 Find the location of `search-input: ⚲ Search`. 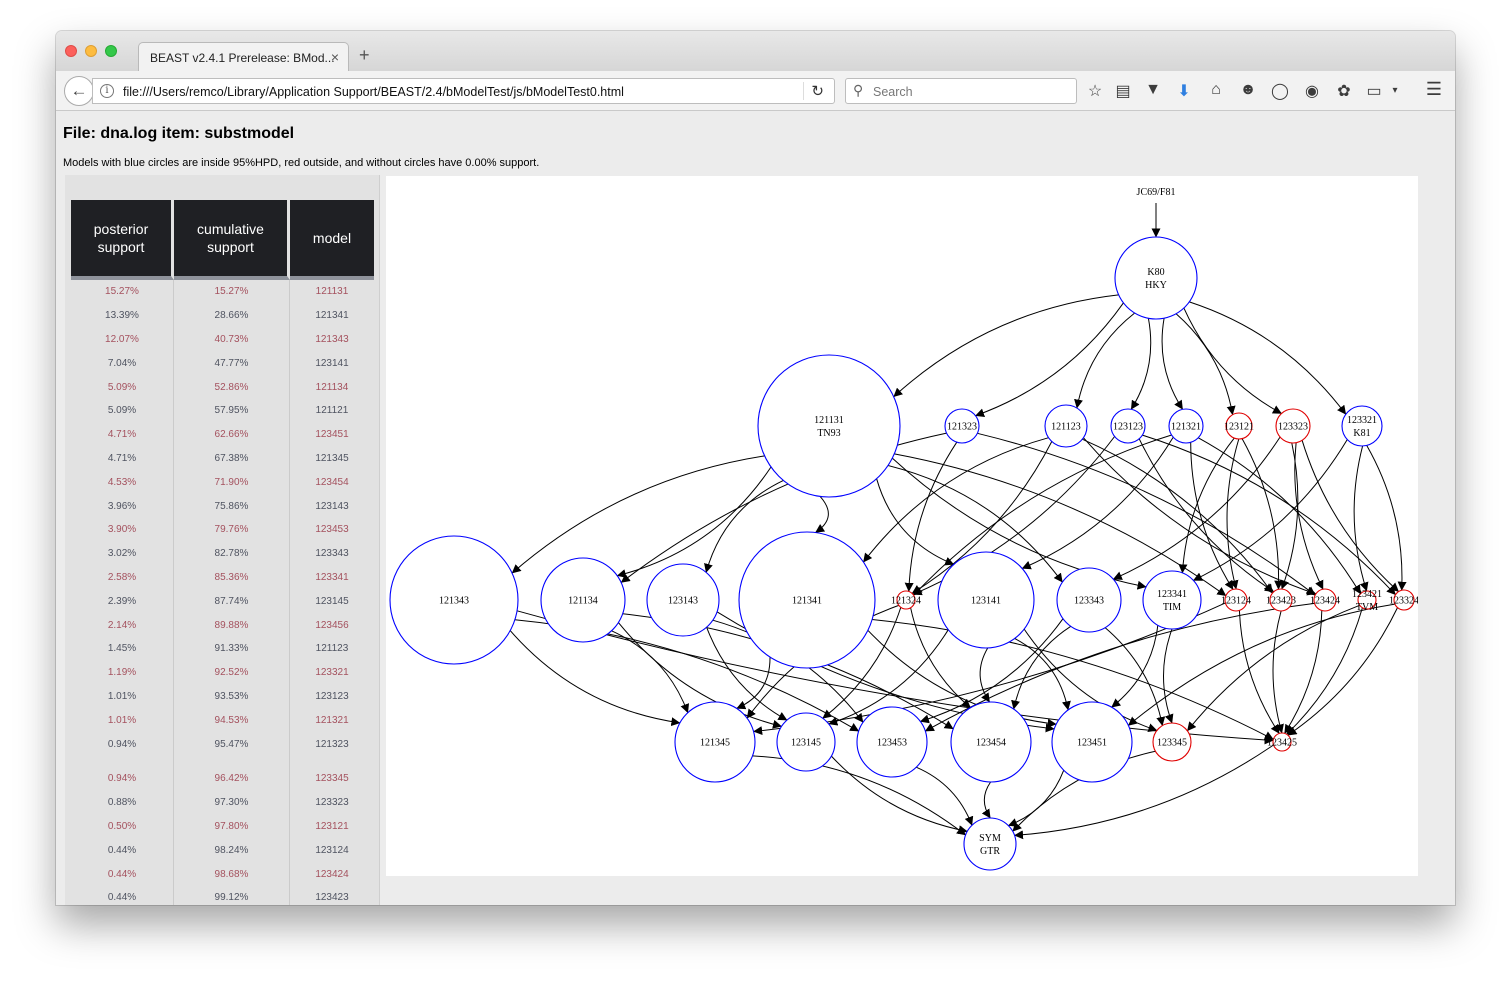

search-input: ⚲ Search is located at coordinates (961, 91).